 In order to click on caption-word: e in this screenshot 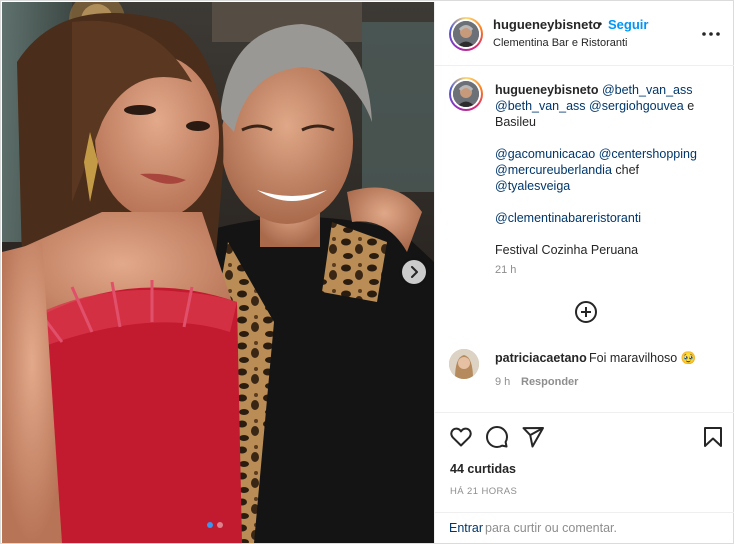, I will do `click(691, 106)`.